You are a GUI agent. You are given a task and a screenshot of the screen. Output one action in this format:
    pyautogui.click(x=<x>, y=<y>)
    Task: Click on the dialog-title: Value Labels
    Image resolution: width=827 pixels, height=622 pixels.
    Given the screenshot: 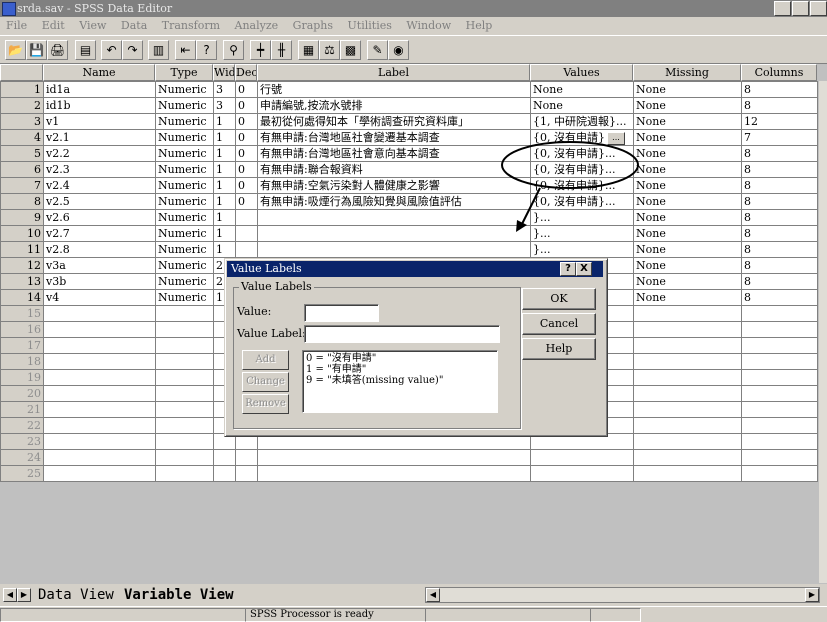 What is the action you would take?
    pyautogui.click(x=266, y=268)
    